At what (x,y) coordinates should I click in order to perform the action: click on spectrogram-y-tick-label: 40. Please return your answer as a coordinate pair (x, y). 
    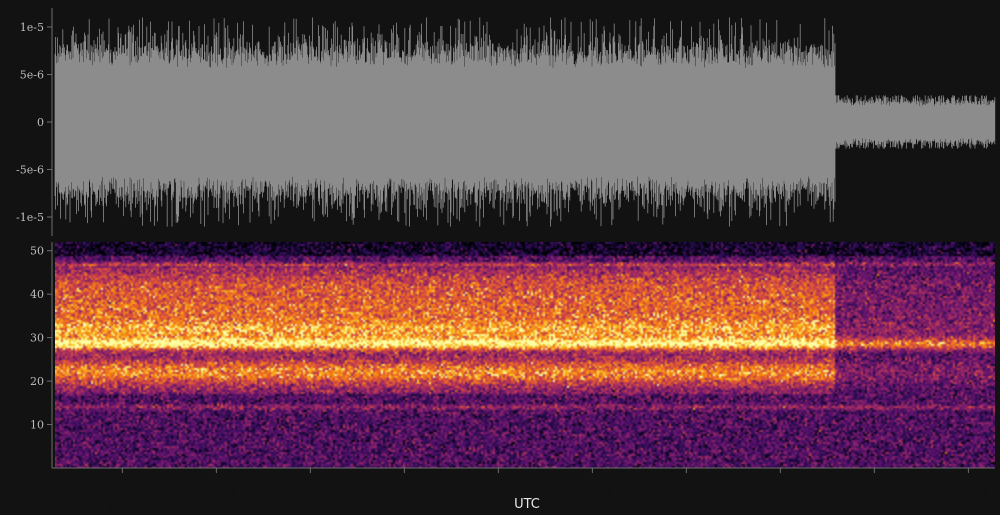
    Looking at the image, I should click on (37, 294).